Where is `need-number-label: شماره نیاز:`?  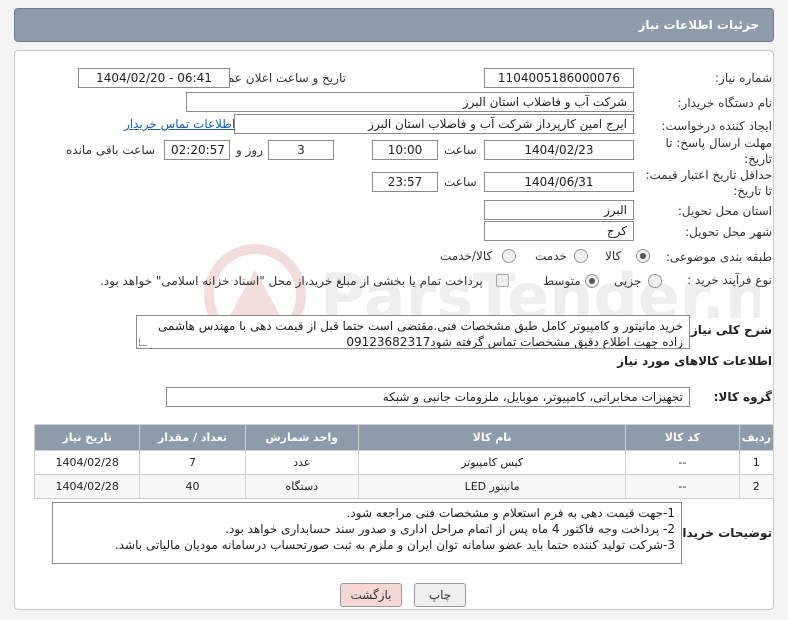 need-number-label: شماره نیاز: is located at coordinates (743, 78).